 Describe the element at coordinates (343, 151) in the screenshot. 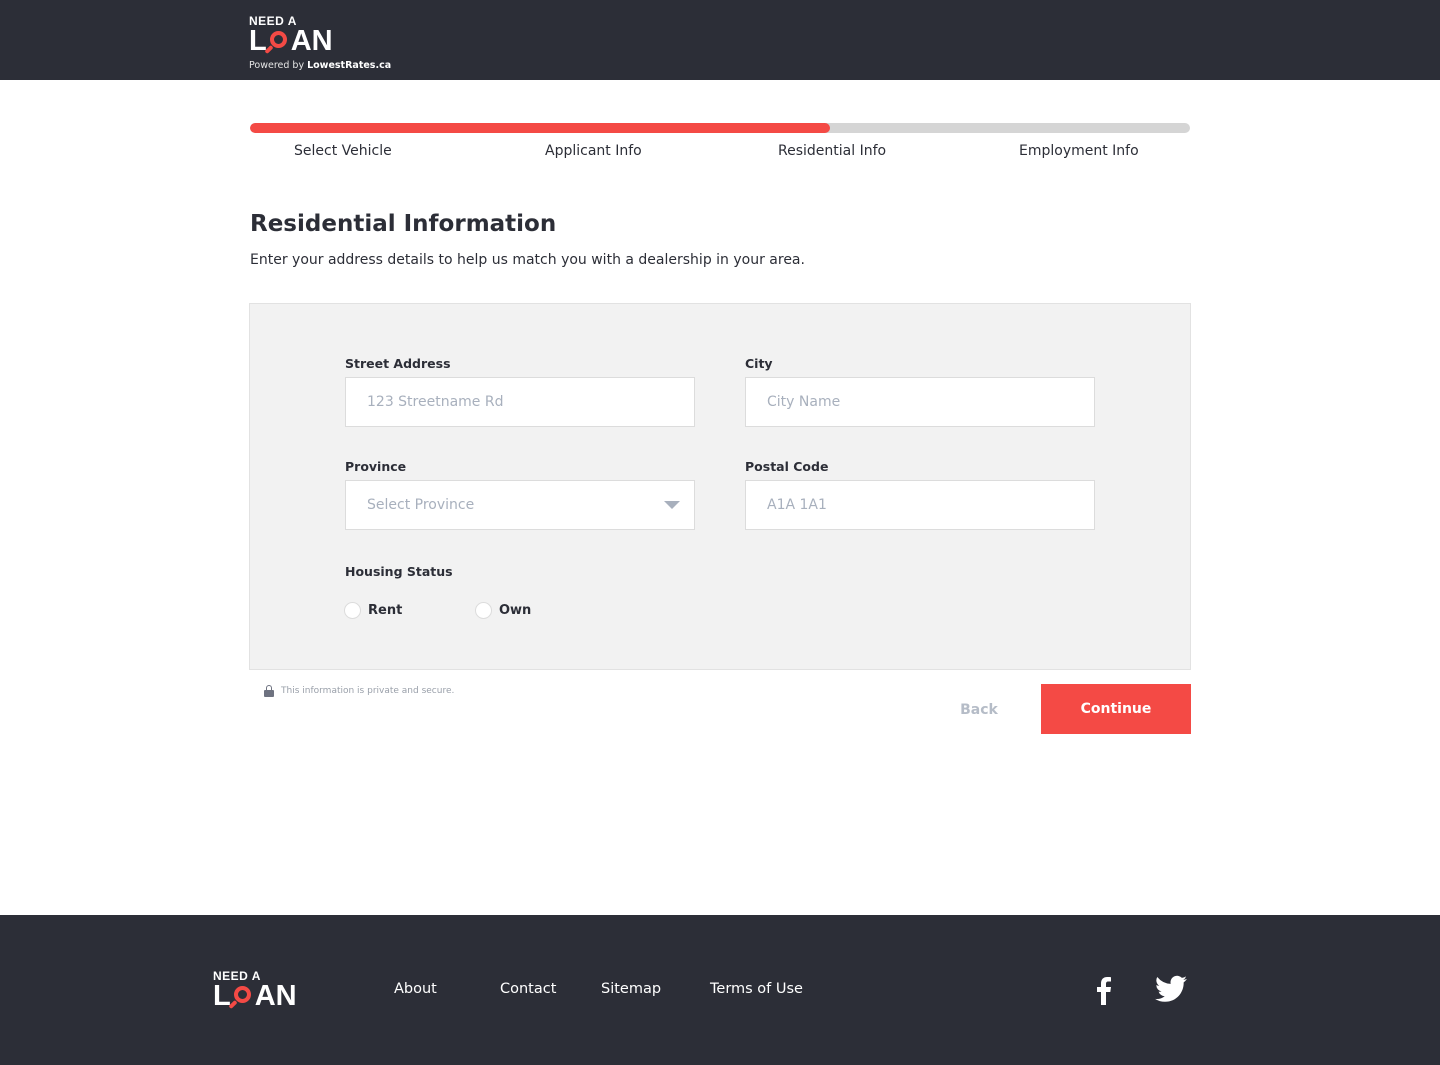

I see `step-select-vehicle: Select Vehicle` at that location.